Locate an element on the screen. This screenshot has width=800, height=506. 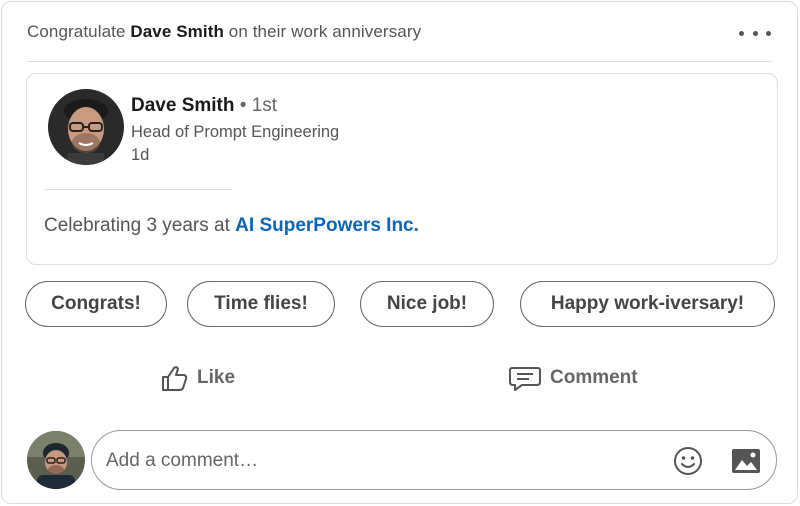
profile-headline: Head of Prompt Engineering is located at coordinates (235, 132).